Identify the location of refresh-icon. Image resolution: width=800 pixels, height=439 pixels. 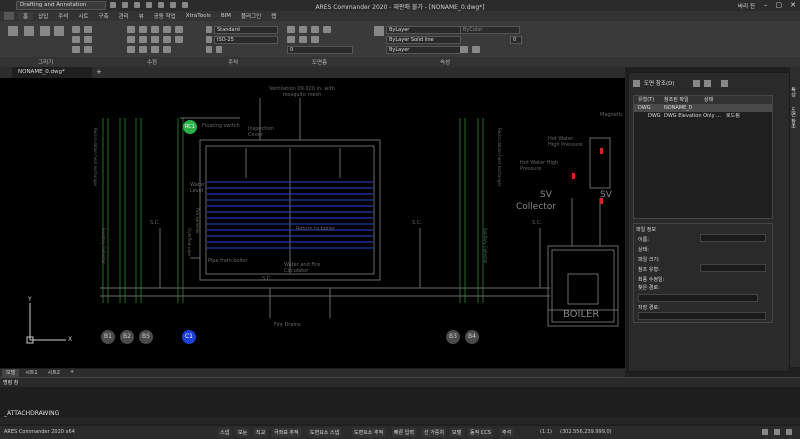
(696, 83).